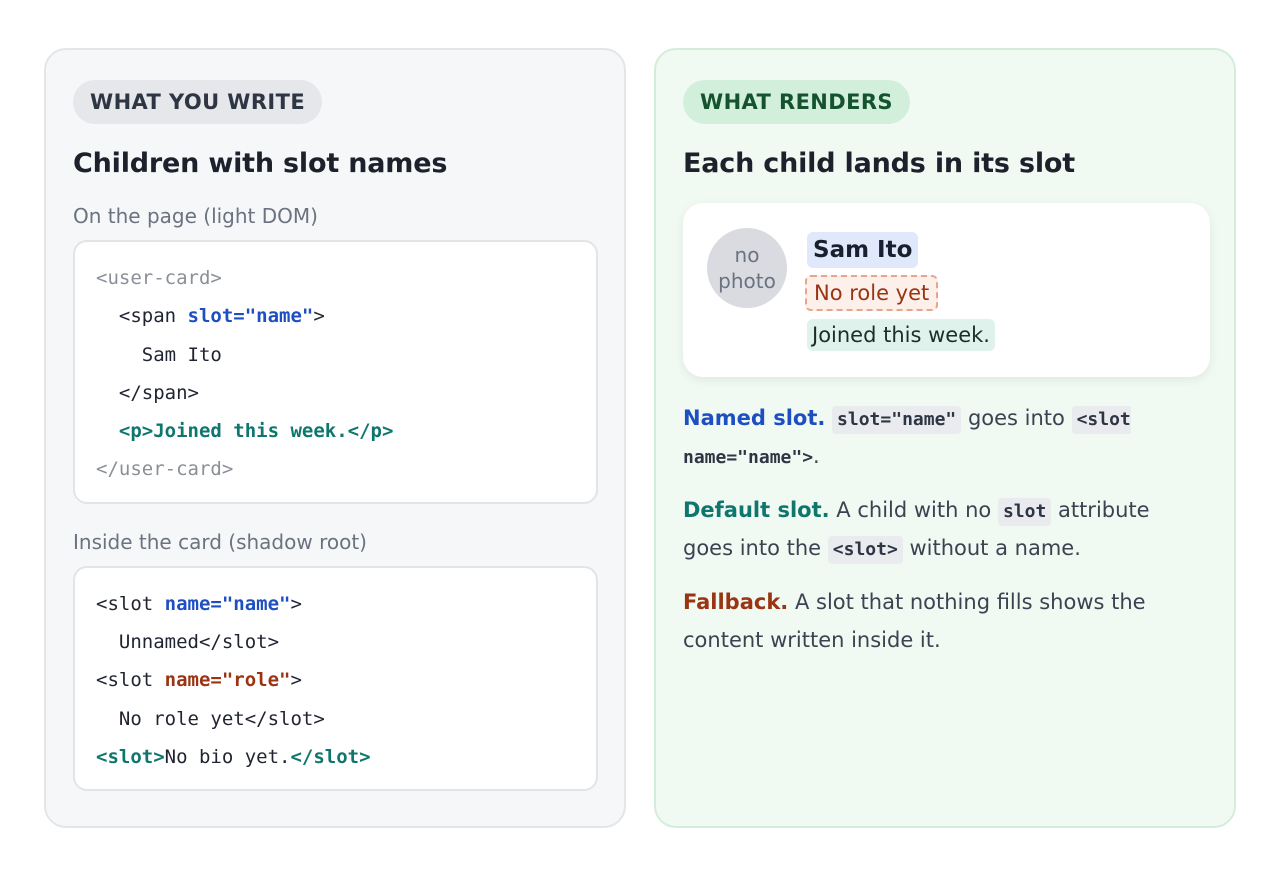 This screenshot has width=1280, height=880. I want to click on shadow-root-label: Inside the card (shadow root), so click(220, 541).